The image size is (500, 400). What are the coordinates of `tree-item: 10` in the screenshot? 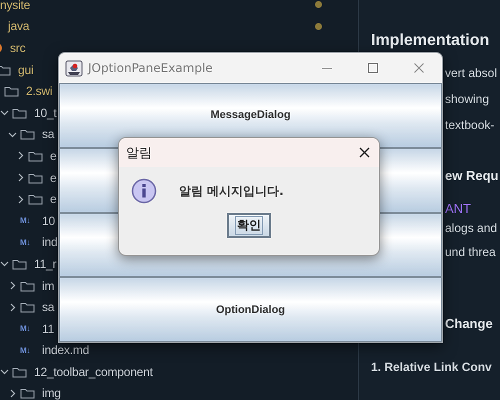 It's located at (48, 221).